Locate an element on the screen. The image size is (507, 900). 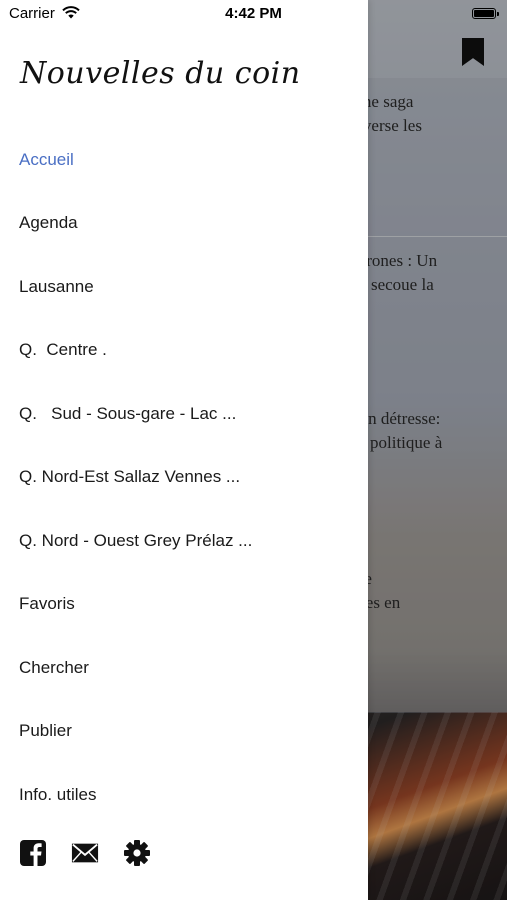
menu-item-quartier-centre: Q. Centre . is located at coordinates (184, 351).